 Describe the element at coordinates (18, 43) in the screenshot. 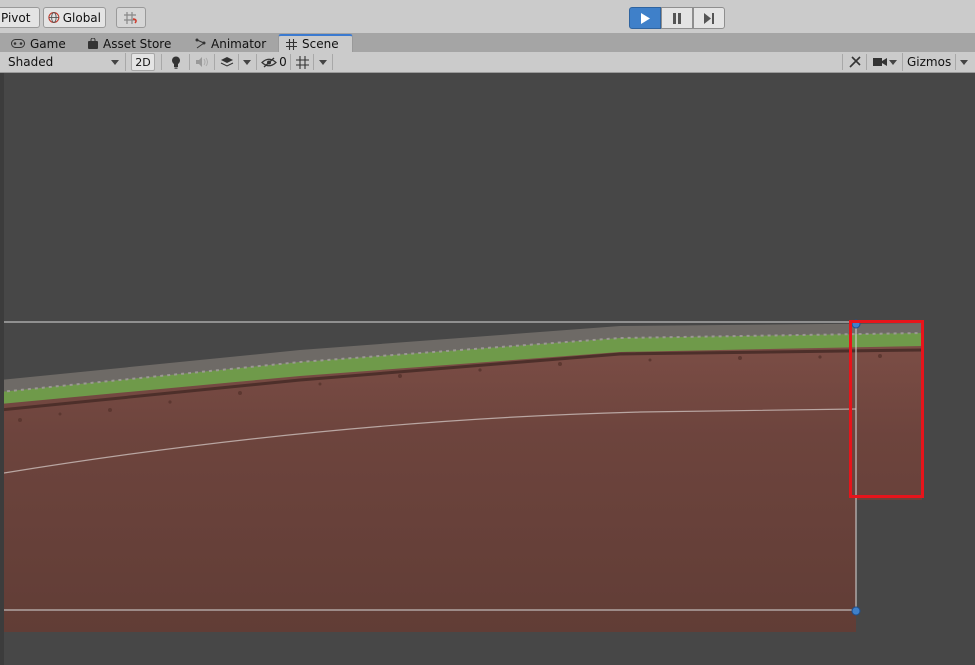

I see `gamepad-icon` at that location.